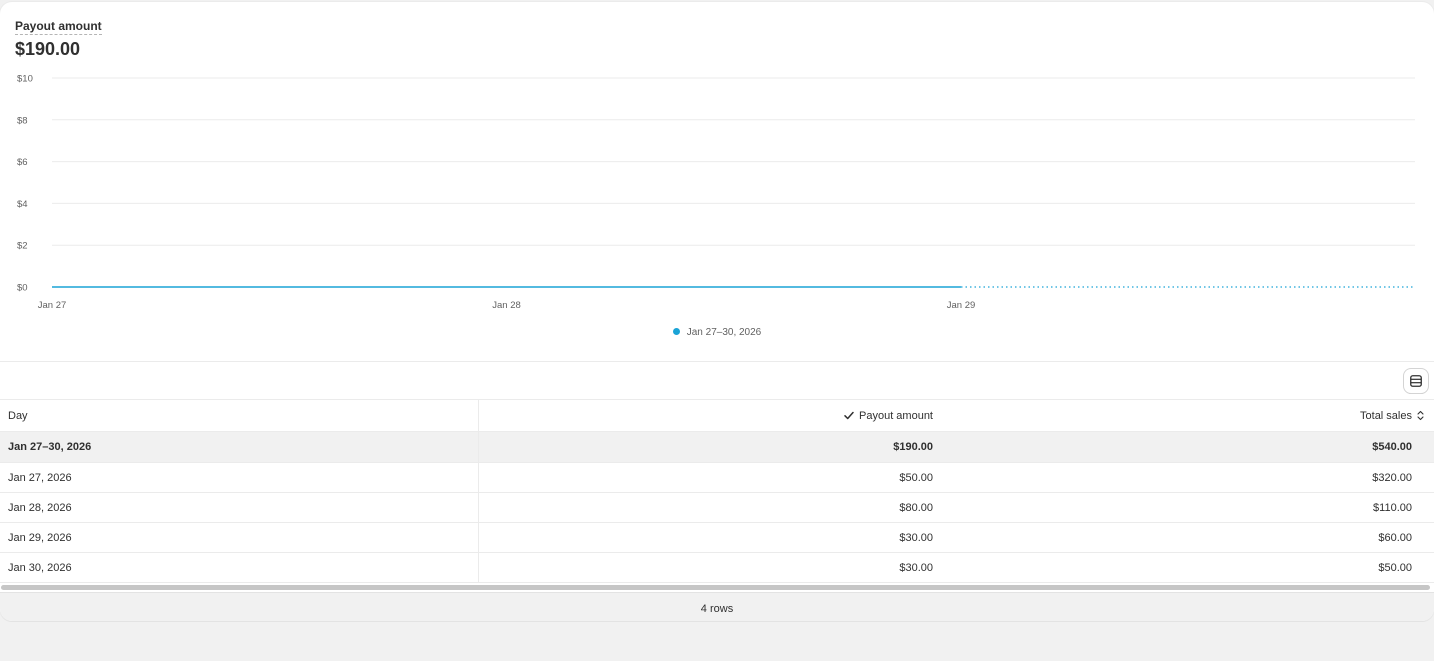  Describe the element at coordinates (239, 537) in the screenshot. I see `row-day: Jan 29, 2026` at that location.